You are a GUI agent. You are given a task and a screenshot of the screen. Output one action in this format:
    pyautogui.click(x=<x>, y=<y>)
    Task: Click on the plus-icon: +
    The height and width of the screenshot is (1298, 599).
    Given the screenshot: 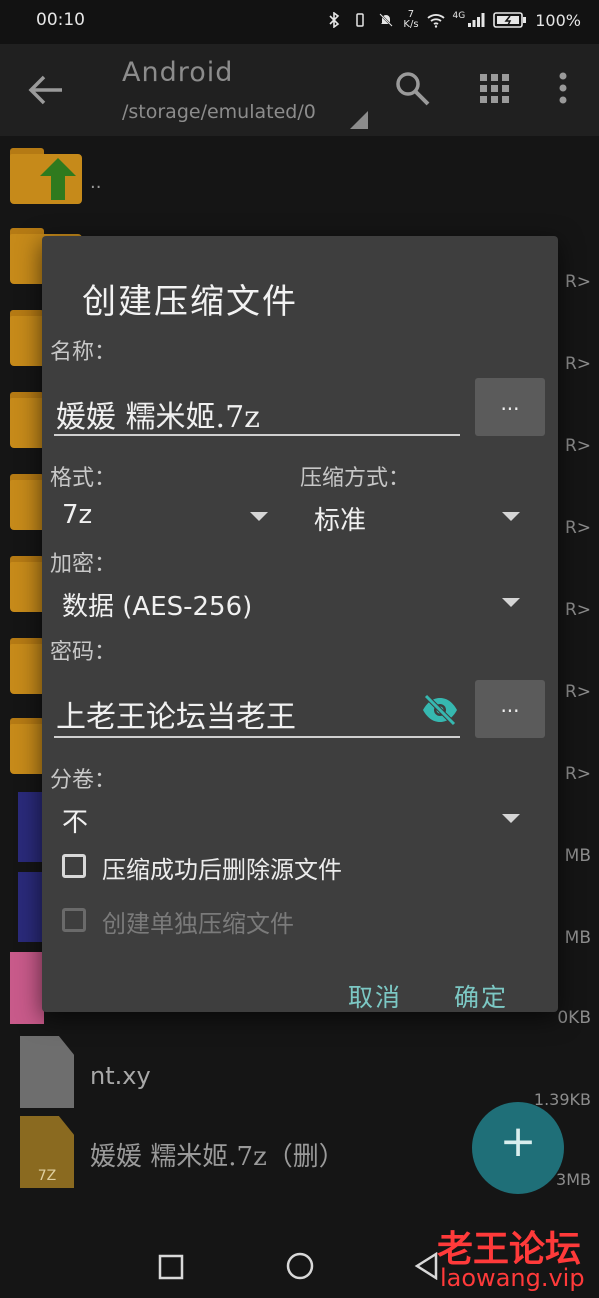 What is the action you would take?
    pyautogui.click(x=518, y=1141)
    